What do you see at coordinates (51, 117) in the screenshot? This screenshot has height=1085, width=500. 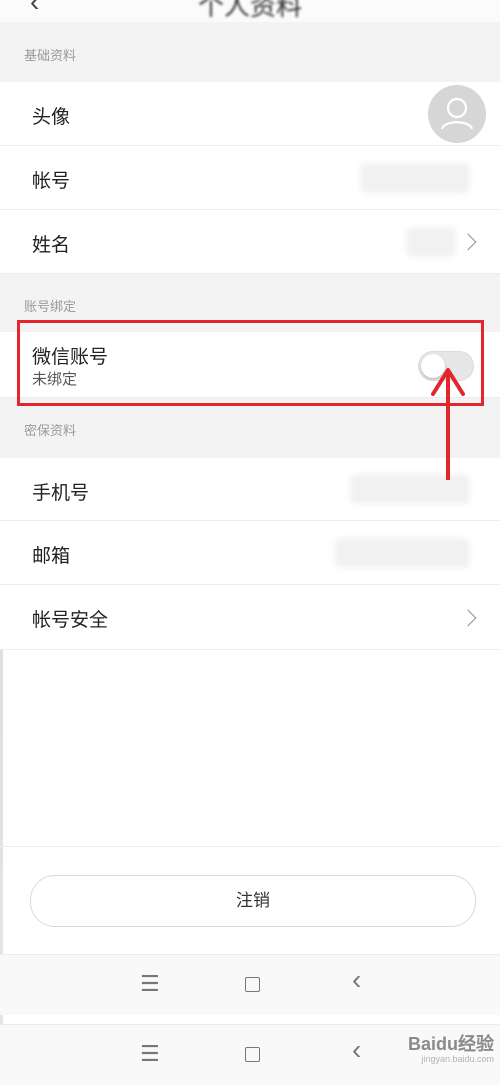 I see `row-label-avatar: 头像` at bounding box center [51, 117].